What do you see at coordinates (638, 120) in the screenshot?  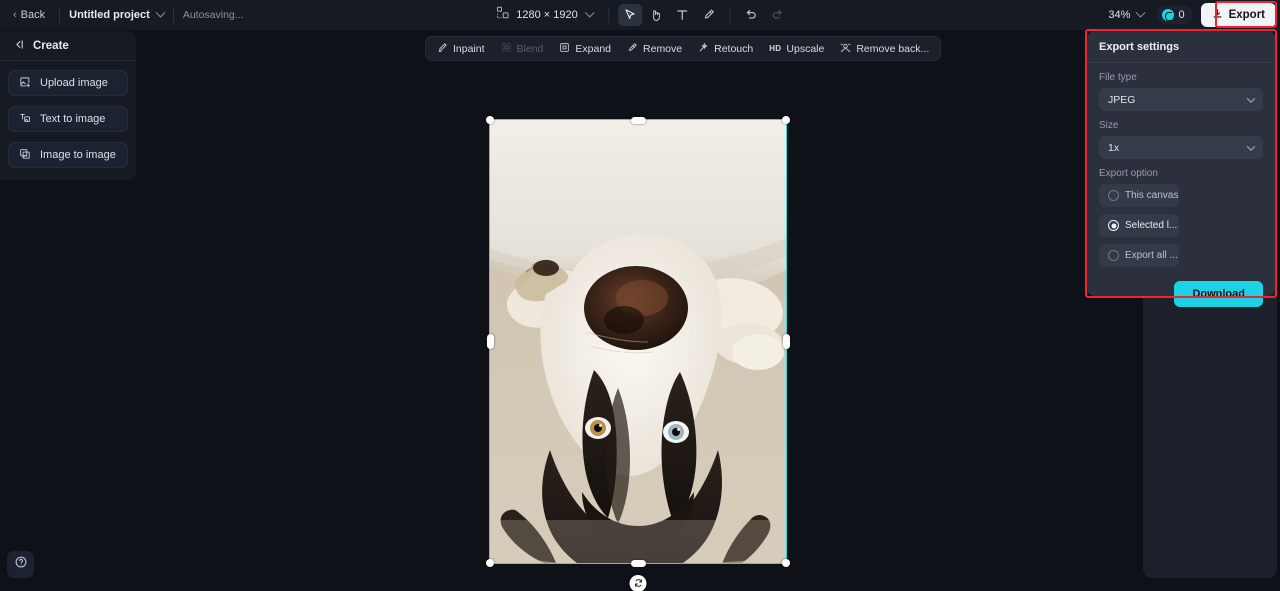 I see `resize-handle-top-center` at bounding box center [638, 120].